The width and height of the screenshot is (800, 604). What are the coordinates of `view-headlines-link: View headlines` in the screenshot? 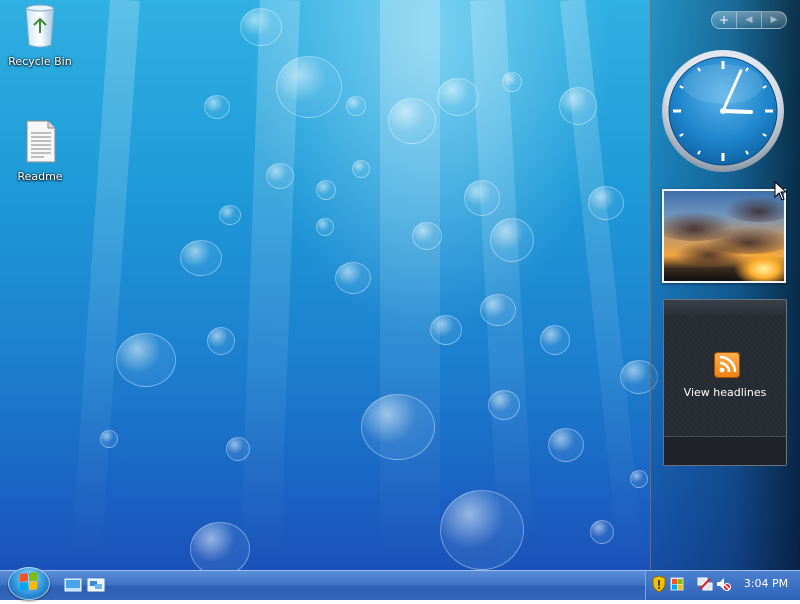 It's located at (725, 392).